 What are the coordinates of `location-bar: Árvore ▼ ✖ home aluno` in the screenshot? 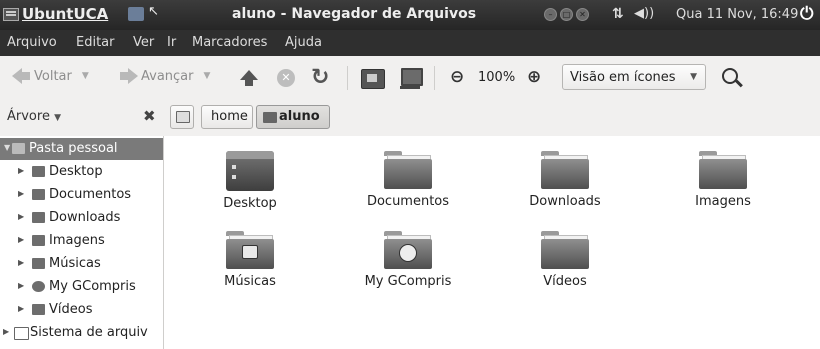 It's located at (410, 118).